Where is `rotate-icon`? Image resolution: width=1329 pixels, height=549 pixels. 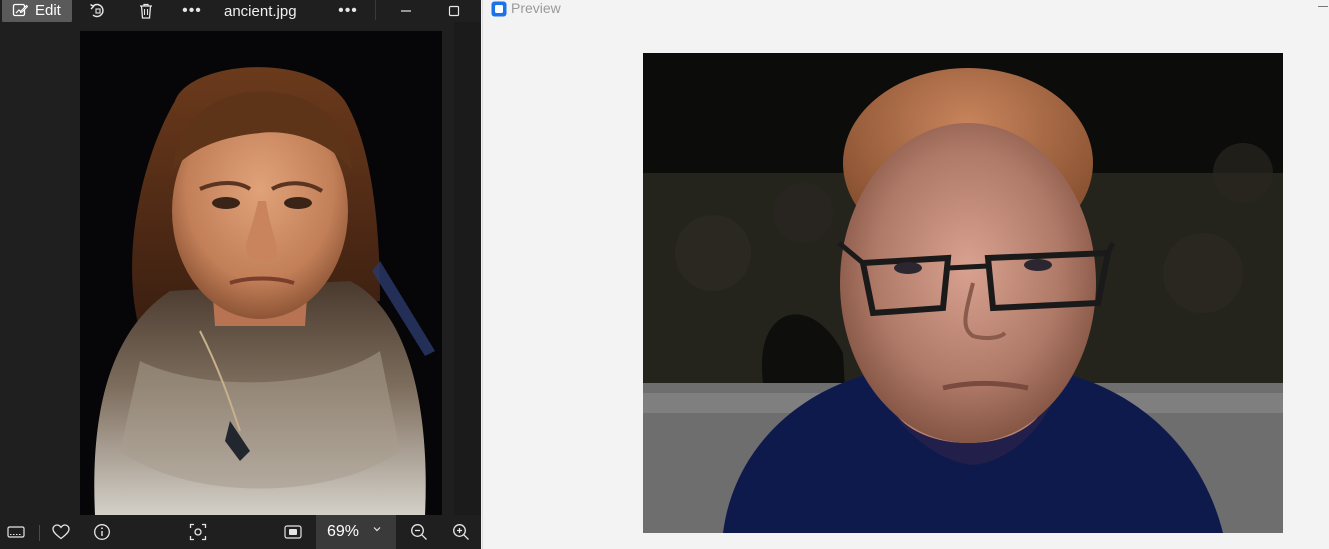 rotate-icon is located at coordinates (97, 10).